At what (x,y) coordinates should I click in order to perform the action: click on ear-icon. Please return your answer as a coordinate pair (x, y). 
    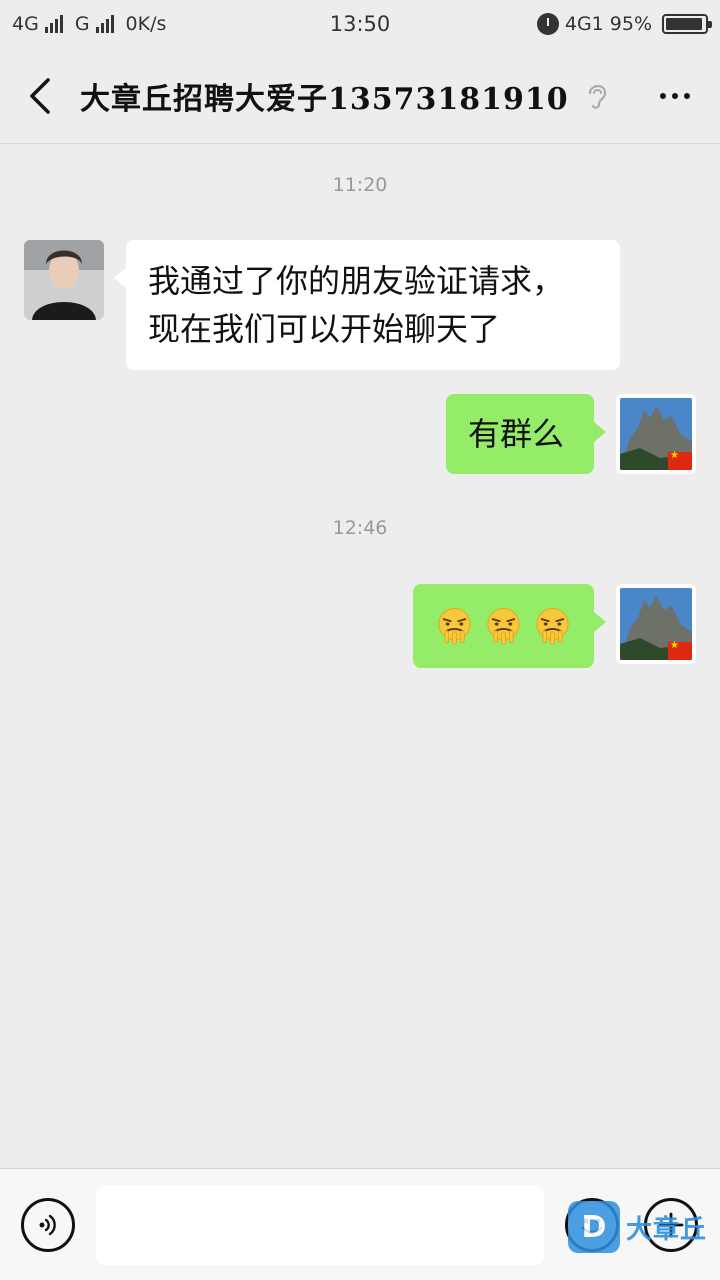
    Looking at the image, I should click on (597, 96).